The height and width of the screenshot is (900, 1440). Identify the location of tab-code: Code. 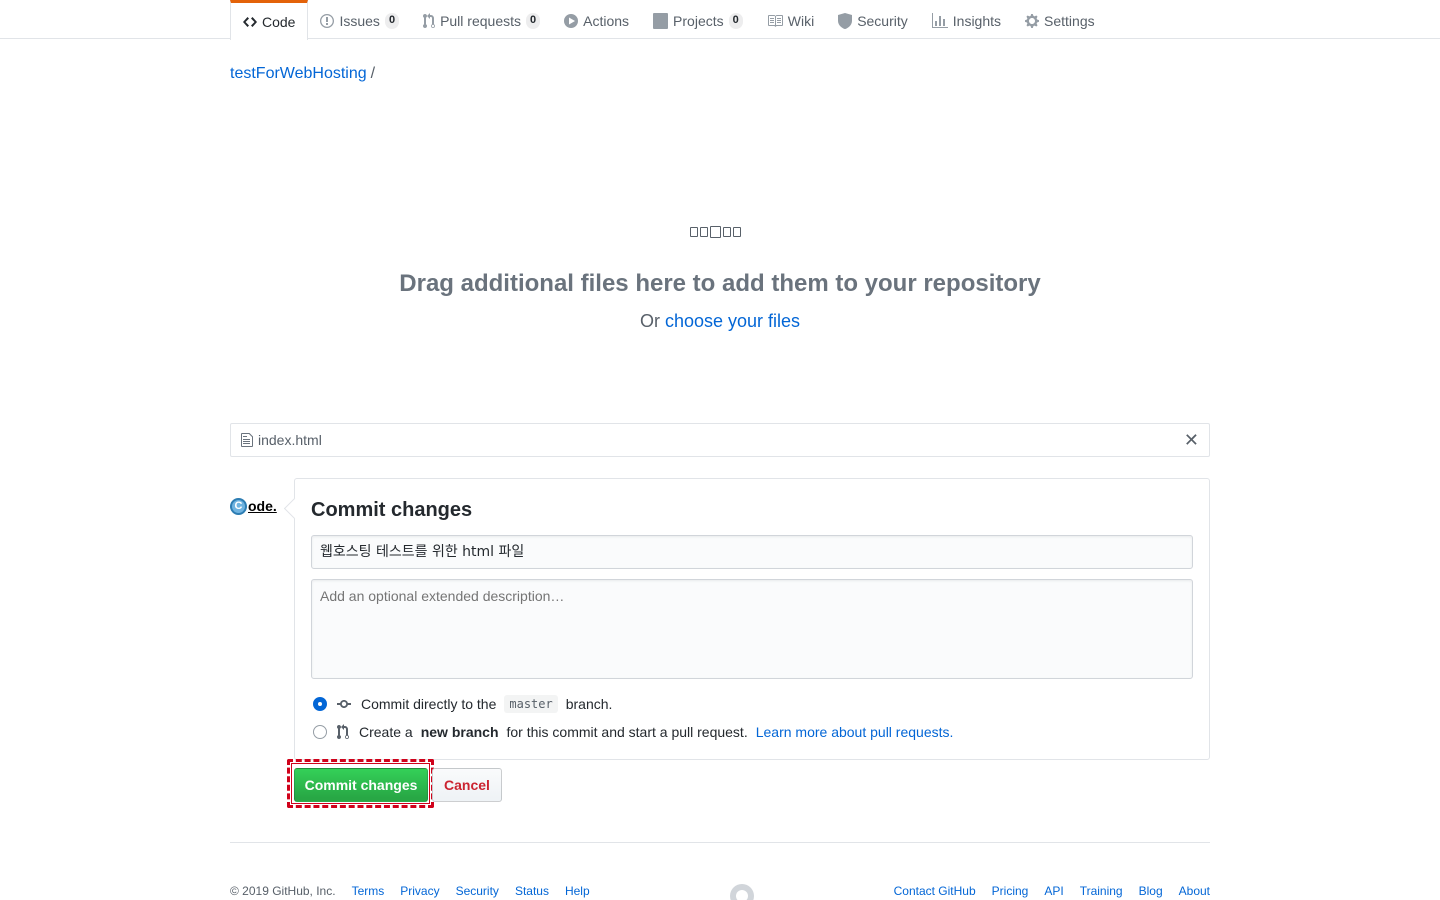
(269, 20).